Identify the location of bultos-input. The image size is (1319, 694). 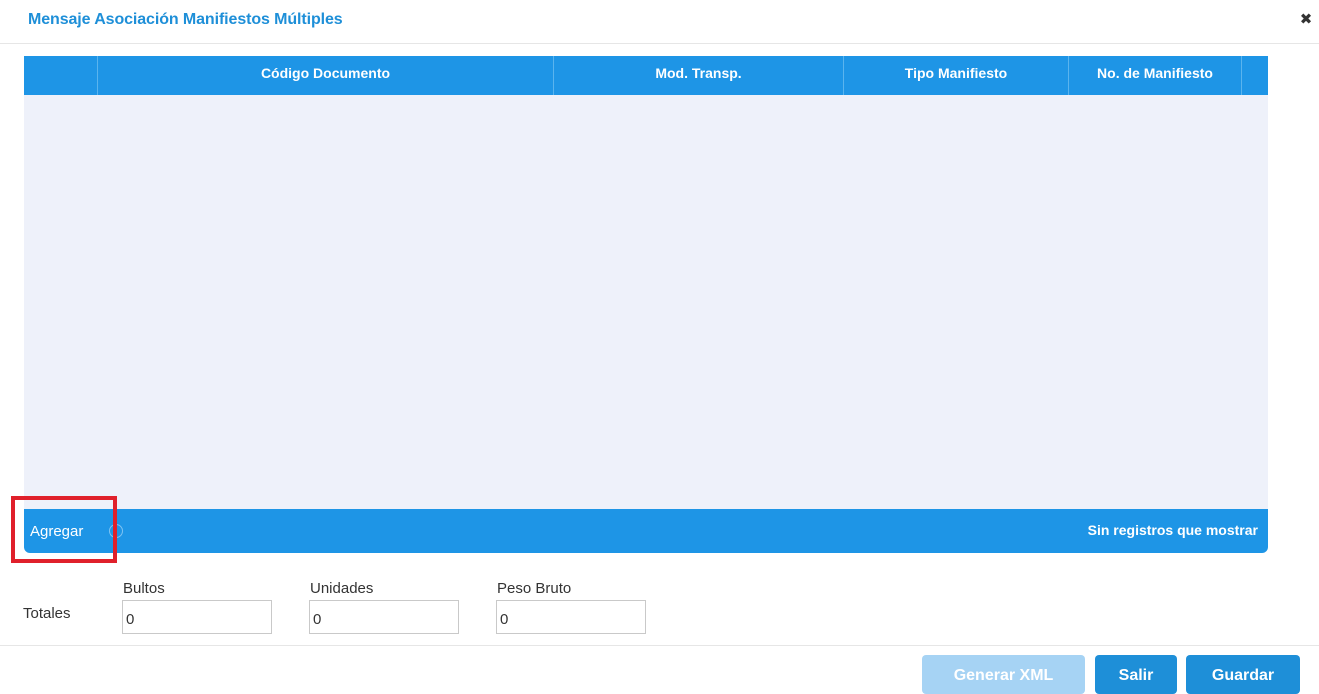
(197, 617).